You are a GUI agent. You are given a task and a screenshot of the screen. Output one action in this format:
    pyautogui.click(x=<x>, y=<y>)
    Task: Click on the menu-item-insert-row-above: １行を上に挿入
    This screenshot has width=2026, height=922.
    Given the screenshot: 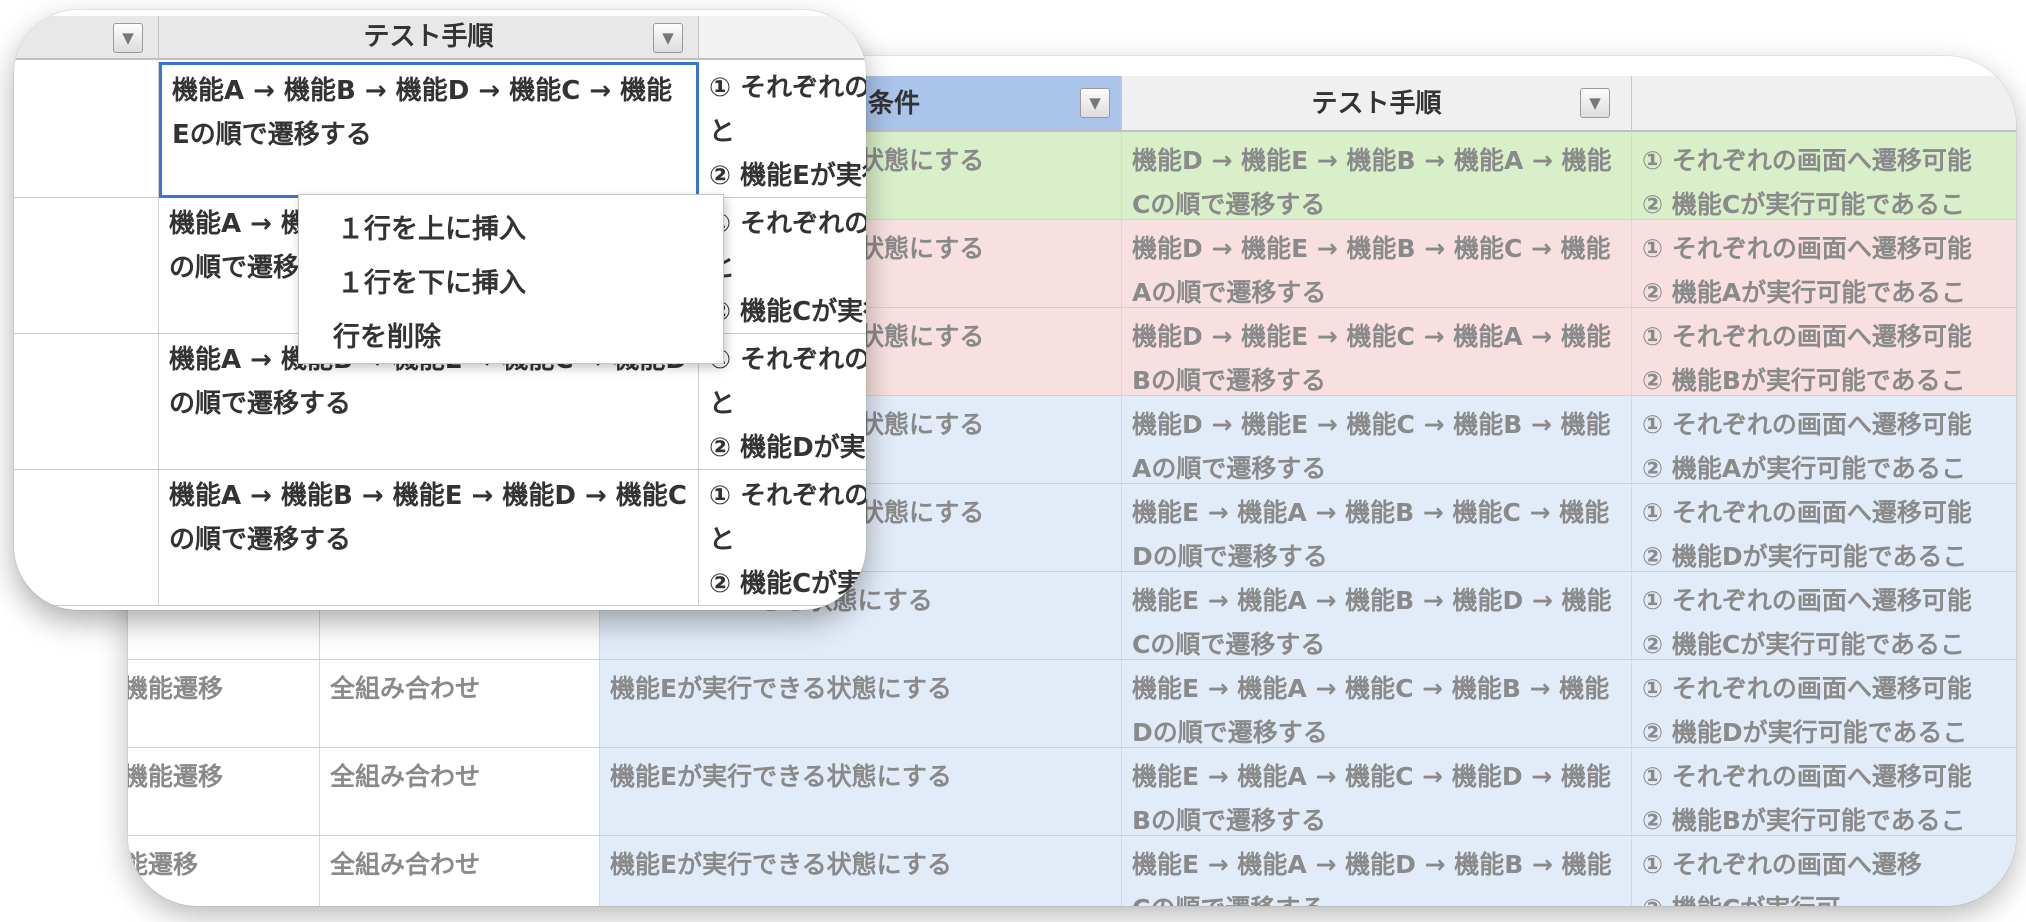 What is the action you would take?
    pyautogui.click(x=511, y=230)
    